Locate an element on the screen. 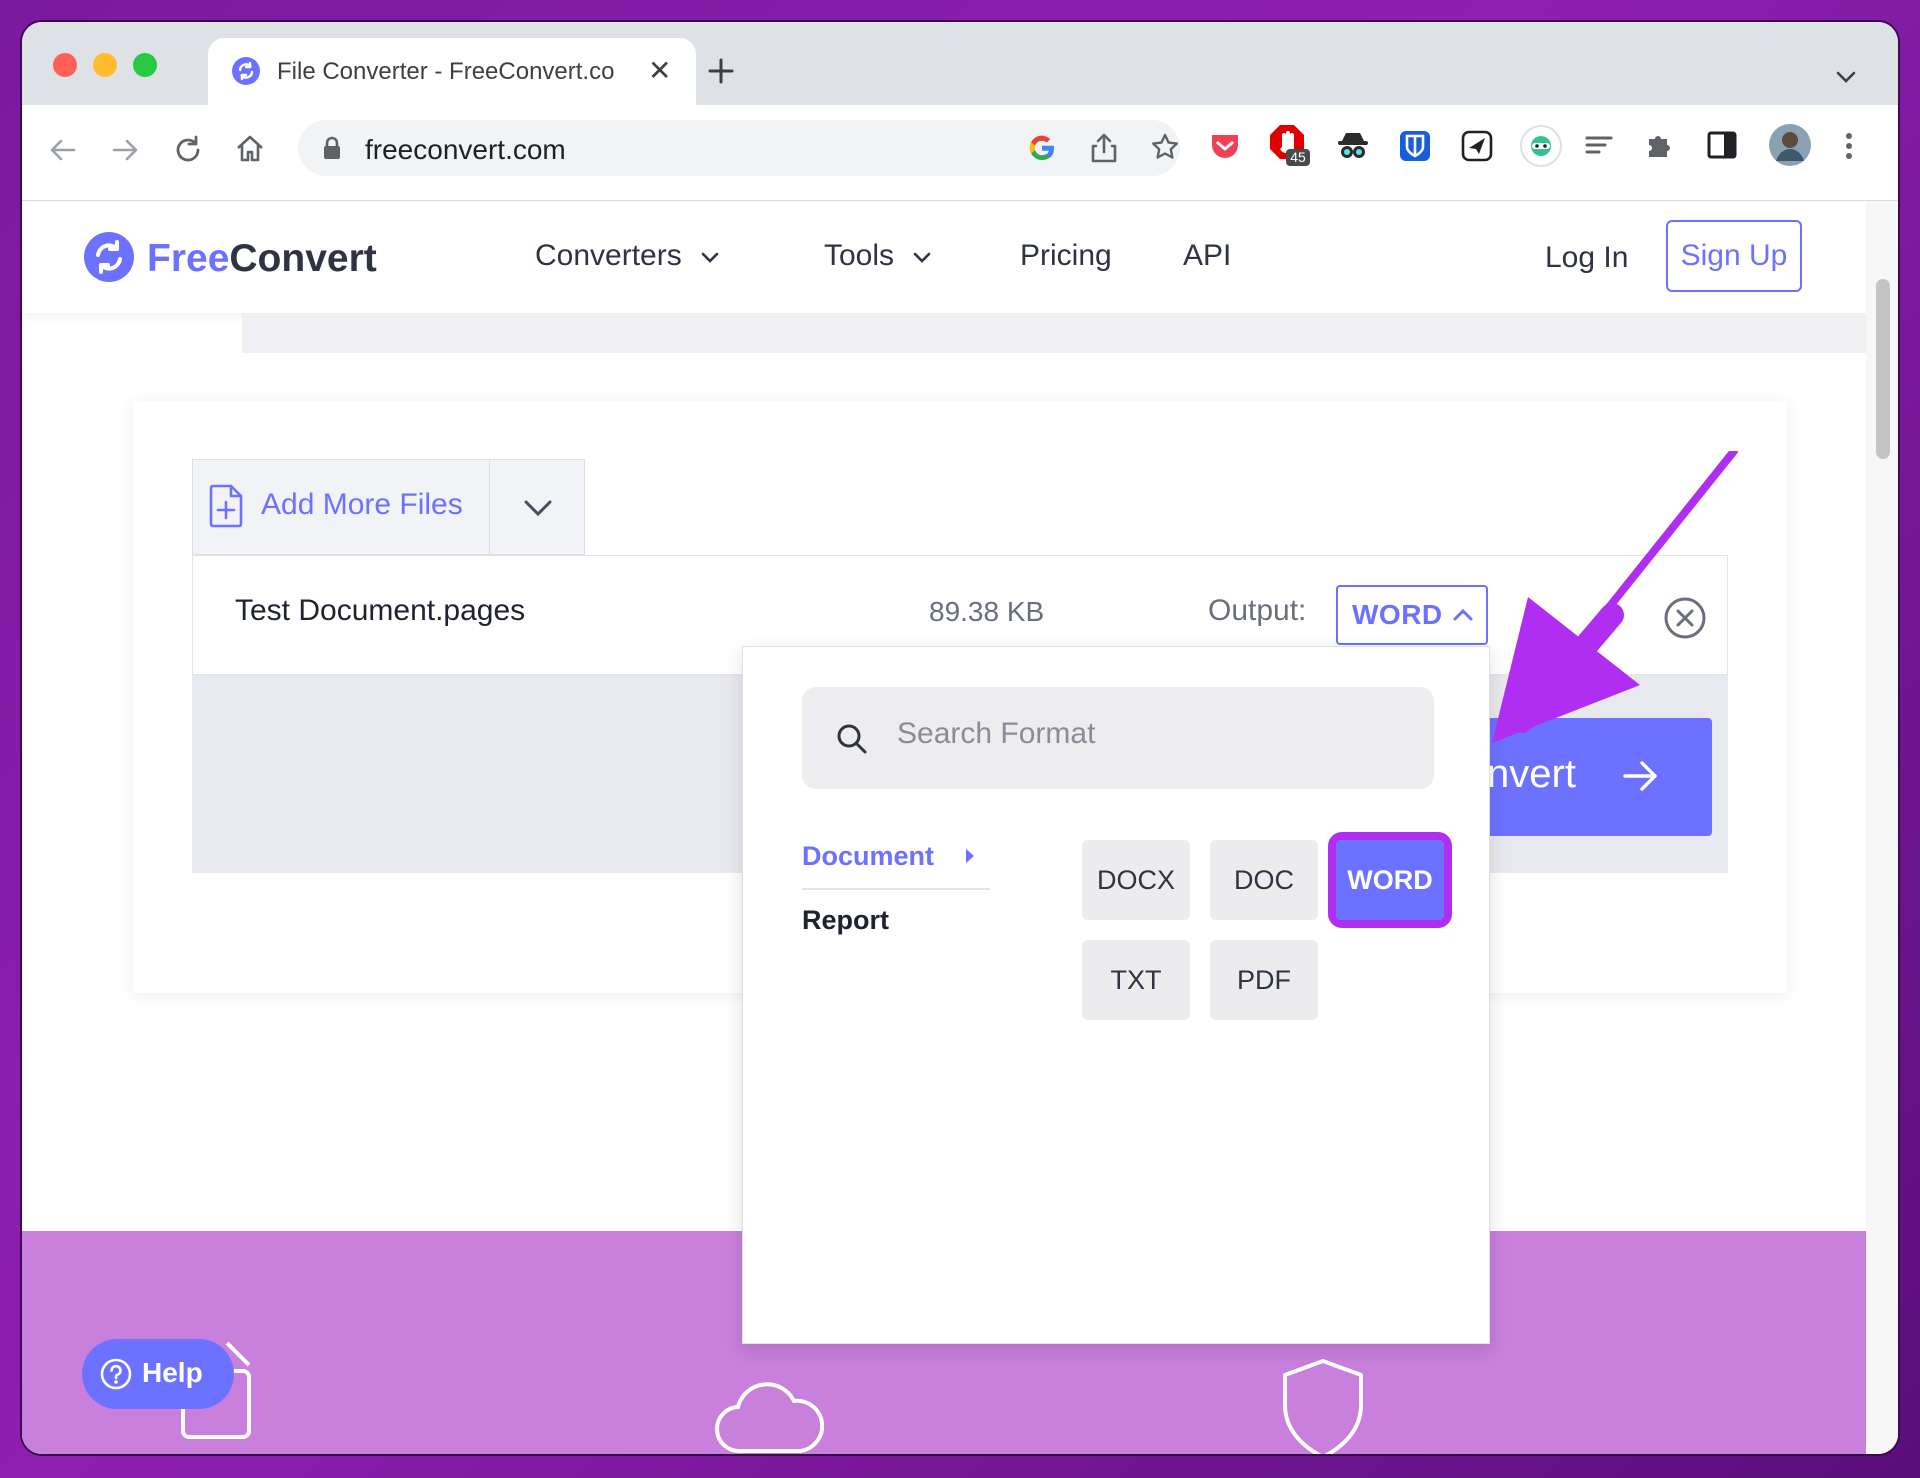 Image resolution: width=1920 pixels, height=1478 pixels. close-window-button is located at coordinates (65, 65).